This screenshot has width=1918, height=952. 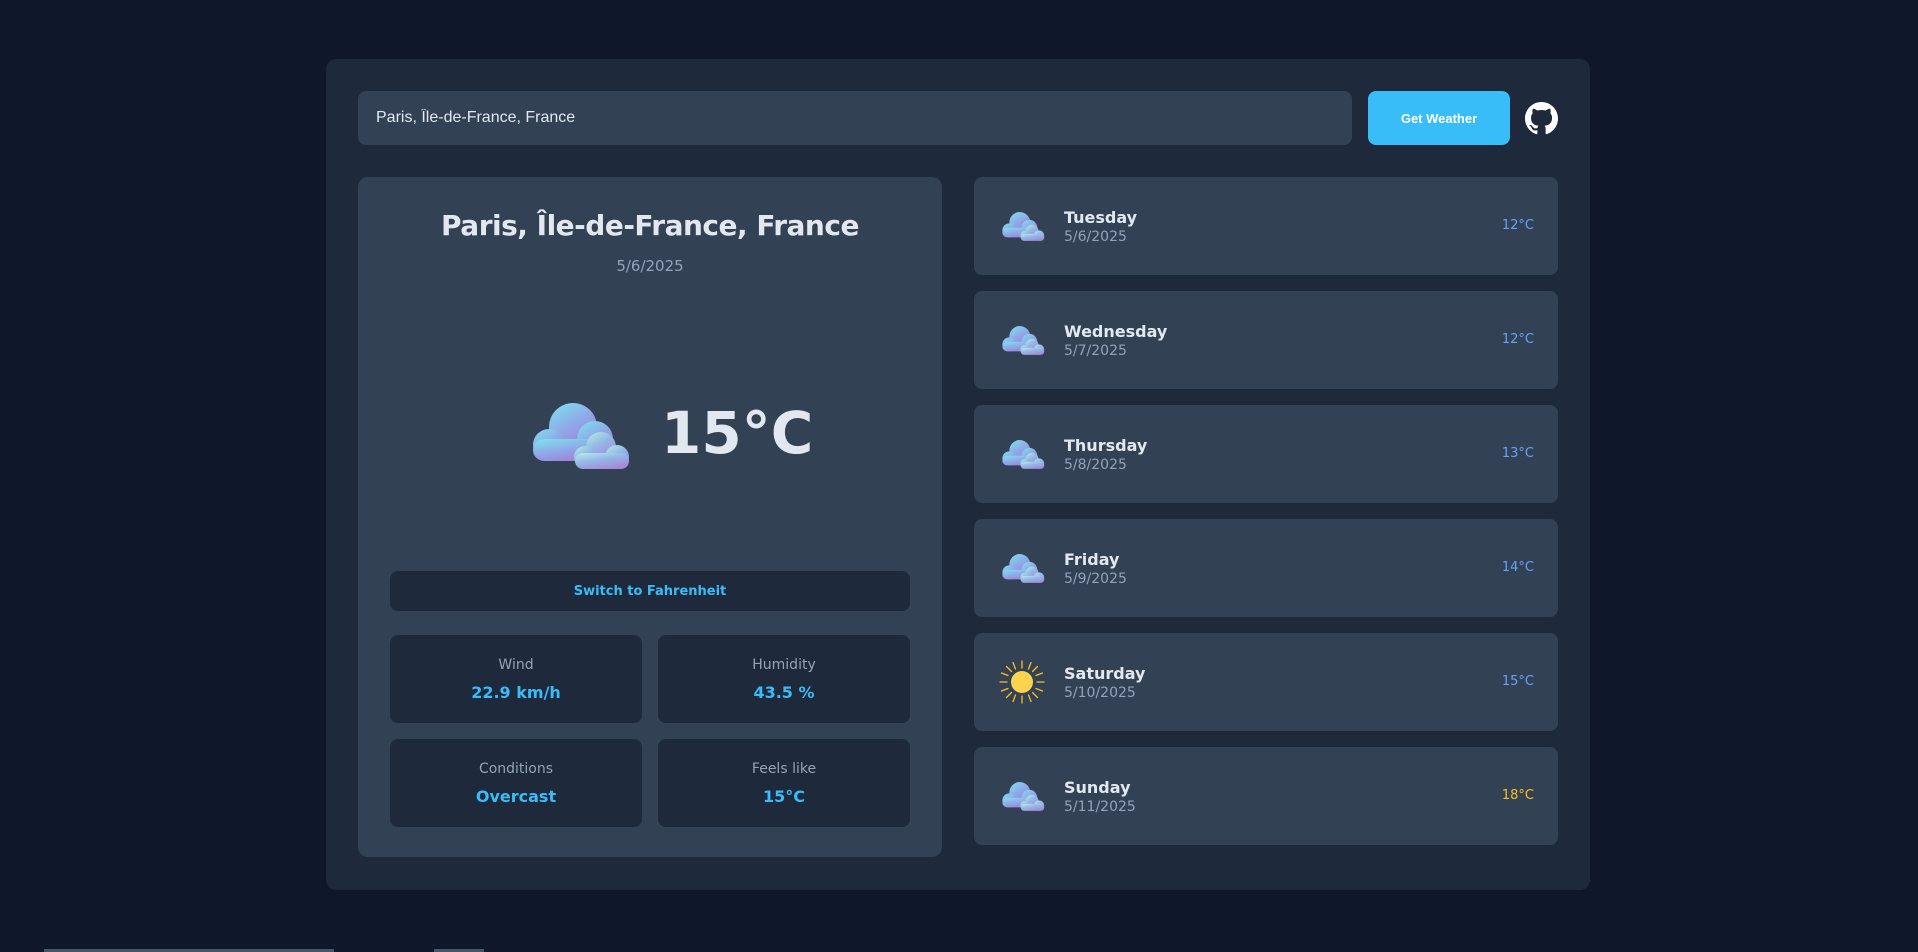 I want to click on forecast-day-thursday: Thursday 5/8/2025 13°C, so click(x=1266, y=454).